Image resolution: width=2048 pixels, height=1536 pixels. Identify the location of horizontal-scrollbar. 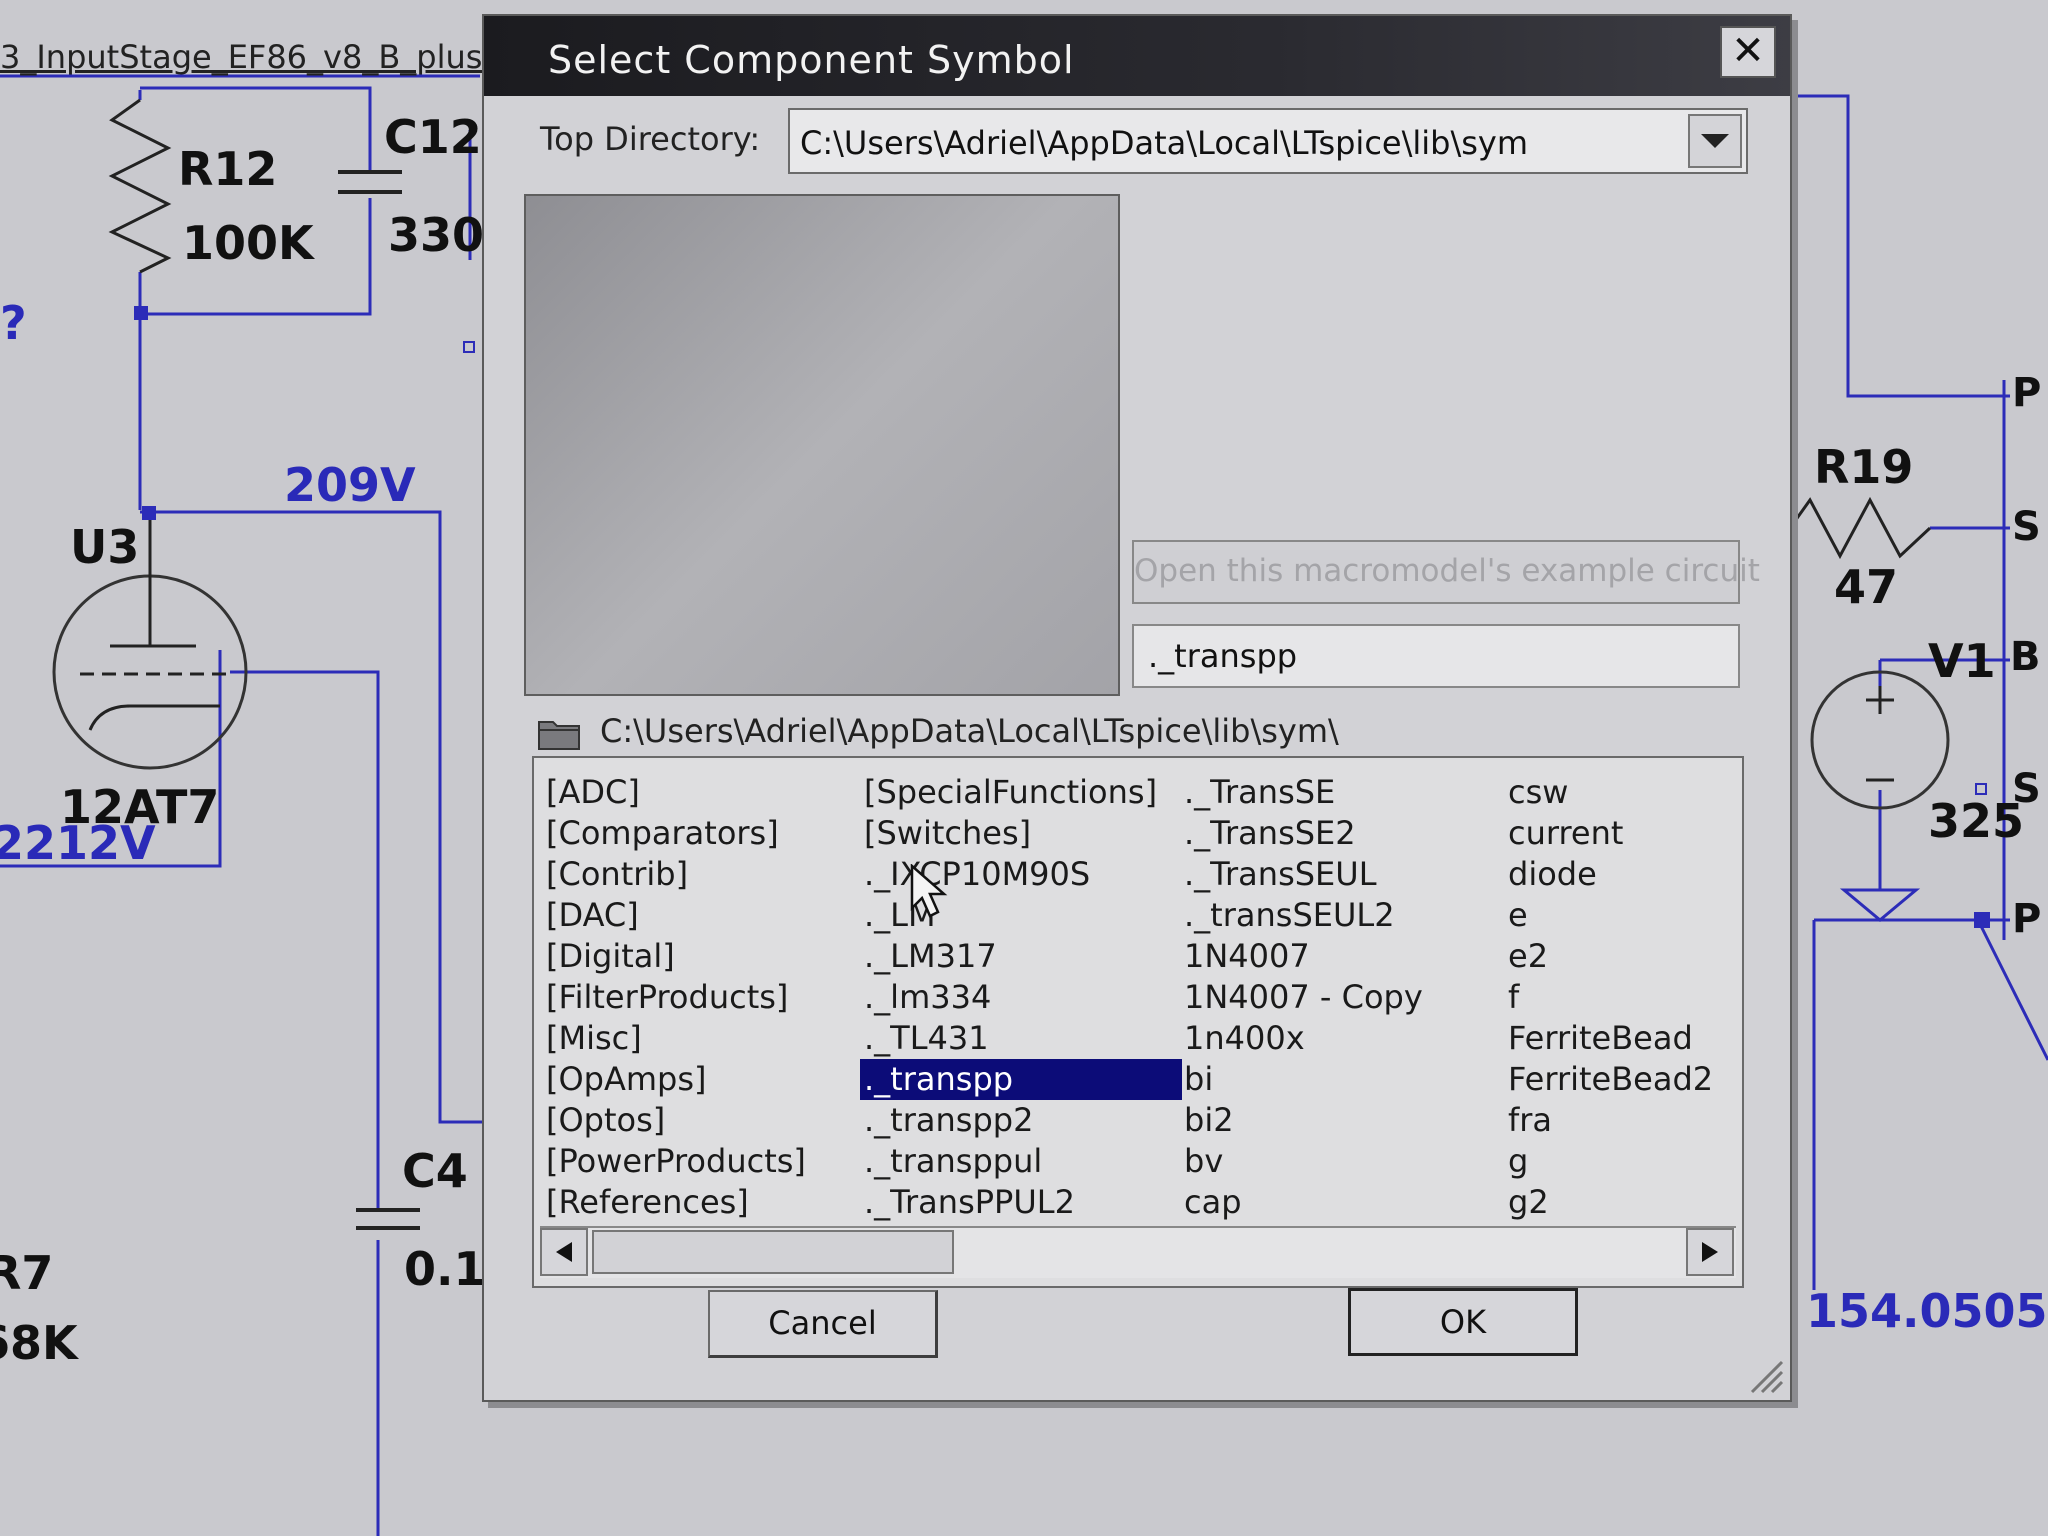
(1138, 1252).